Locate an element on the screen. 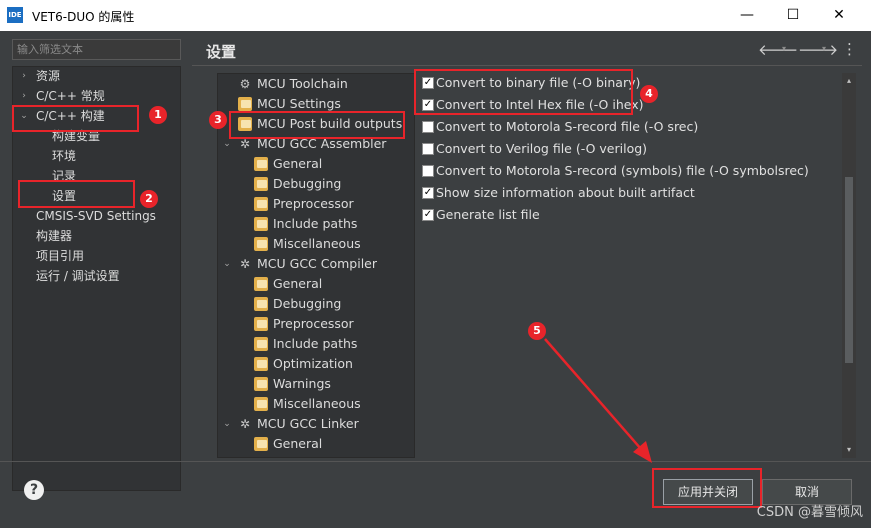 Image resolution: width=871 pixels, height=528 pixels. tree-item-cc-debugging: Debugging is located at coordinates (307, 304).